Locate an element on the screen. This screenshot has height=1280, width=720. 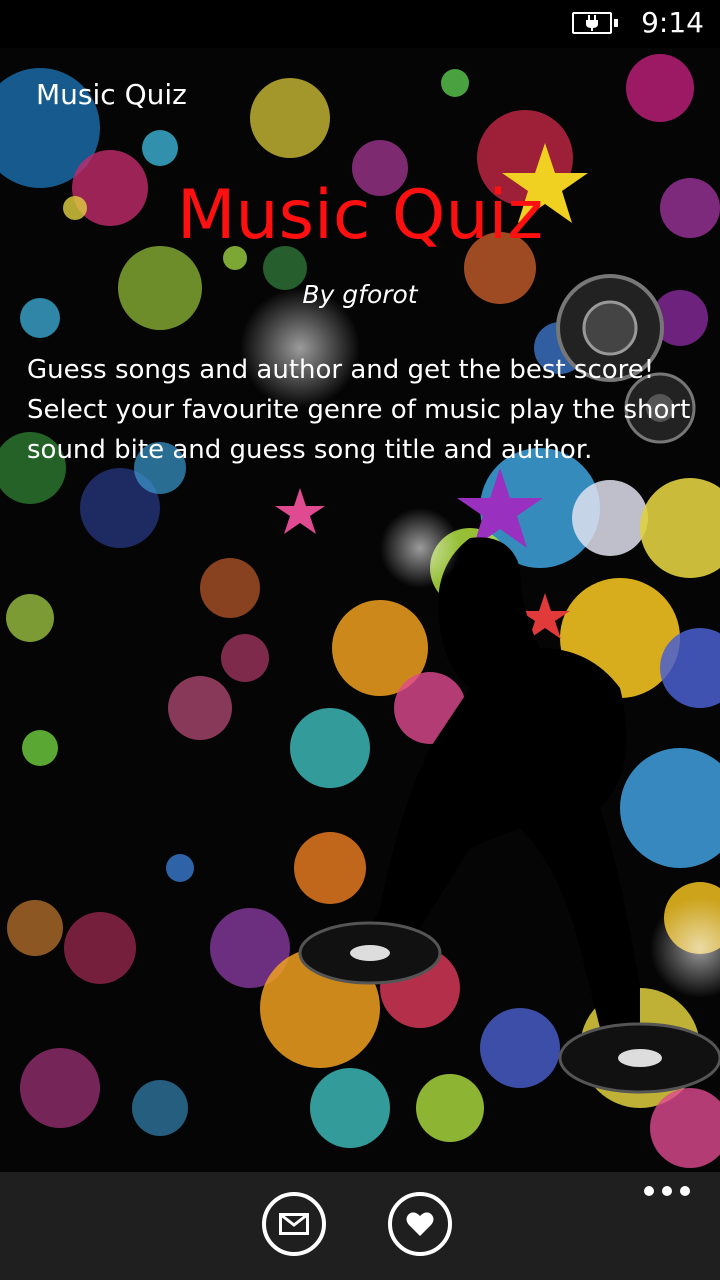
clock: 9:14 is located at coordinates (672, 22).